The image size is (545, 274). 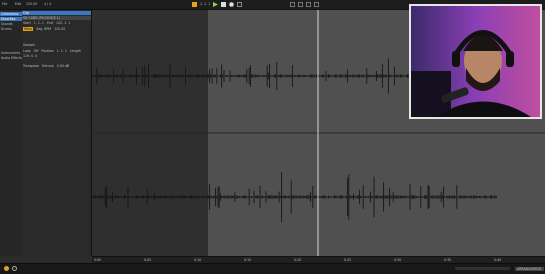 What do you see at coordinates (4, 4) in the screenshot?
I see `menu-file: File` at bounding box center [4, 4].